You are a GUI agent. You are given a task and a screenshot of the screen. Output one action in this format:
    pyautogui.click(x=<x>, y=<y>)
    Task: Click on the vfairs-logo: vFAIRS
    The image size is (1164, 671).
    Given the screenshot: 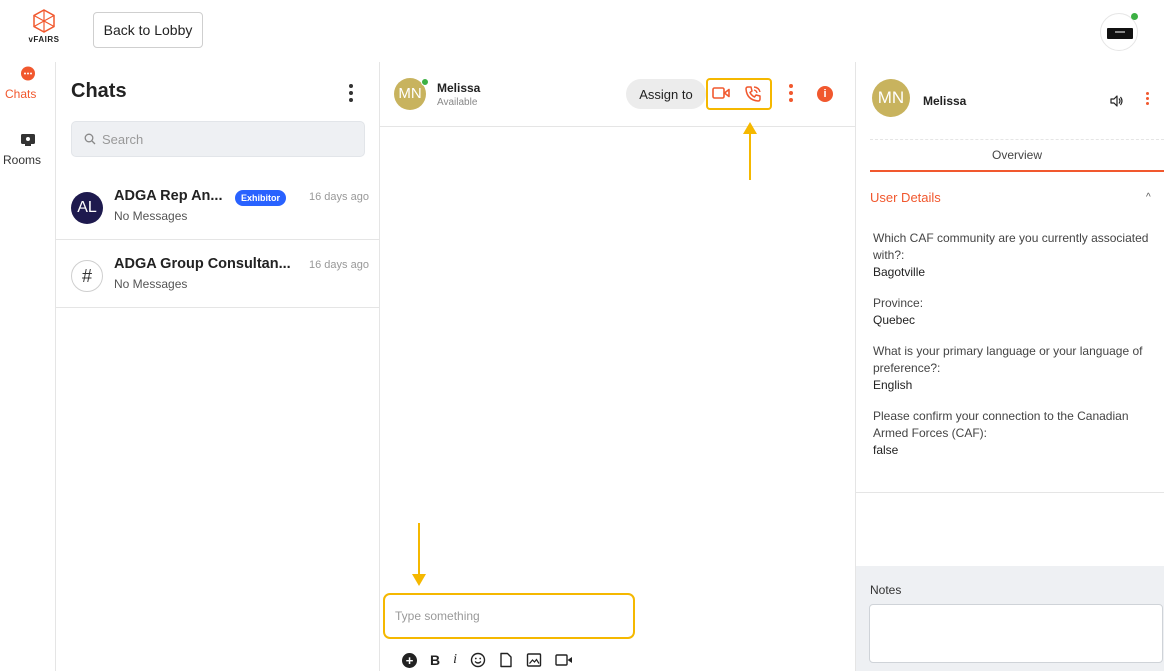 What is the action you would take?
    pyautogui.click(x=44, y=30)
    